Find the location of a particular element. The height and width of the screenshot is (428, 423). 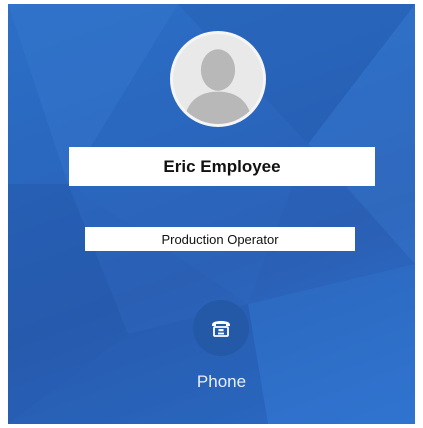

person-silhouette-icon is located at coordinates (218, 79).